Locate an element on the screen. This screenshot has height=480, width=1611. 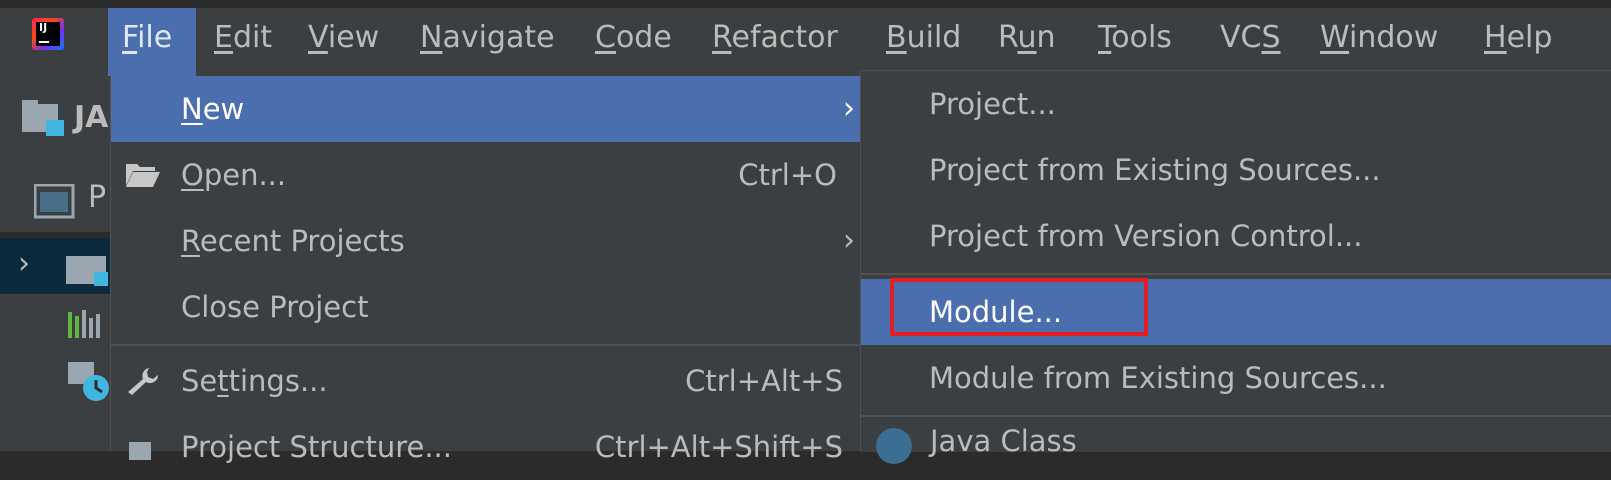
project-structure-icon is located at coordinates (140, 451).